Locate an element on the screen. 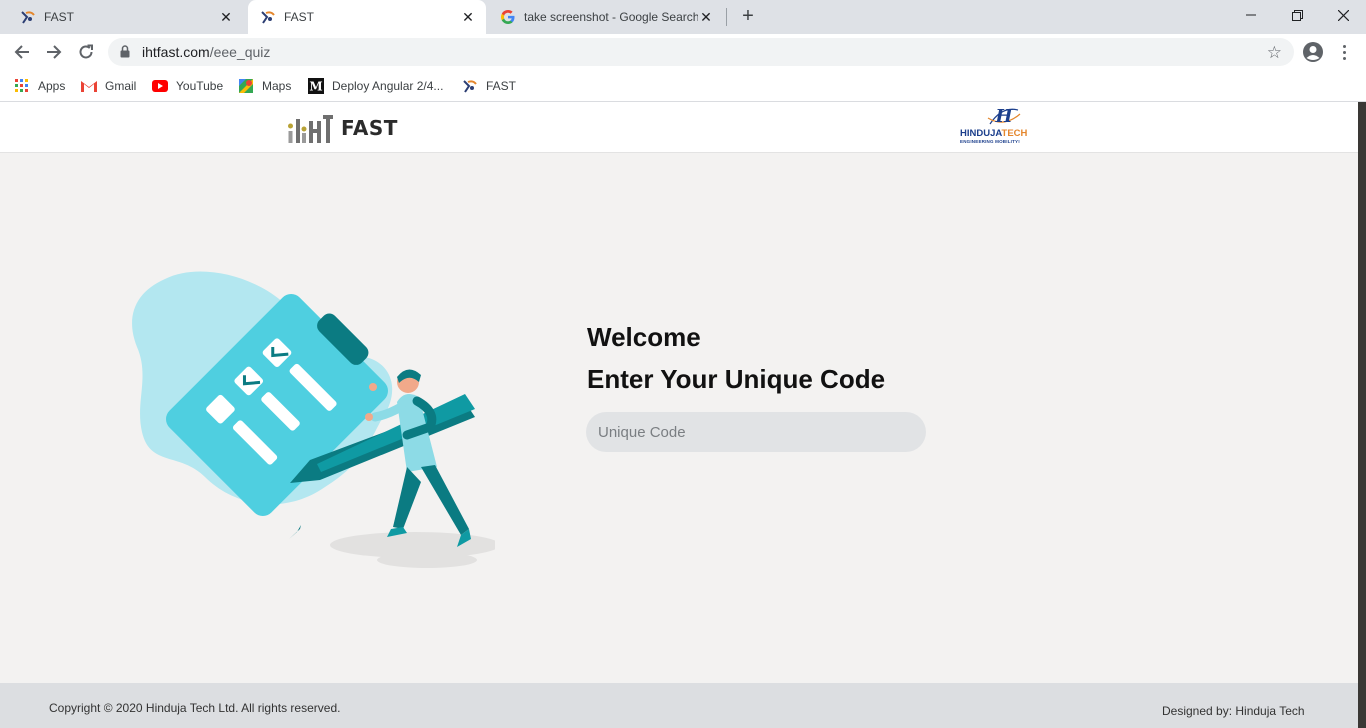 Image resolution: width=1366 pixels, height=728 pixels. iht-logo-icon is located at coordinates (310, 129).